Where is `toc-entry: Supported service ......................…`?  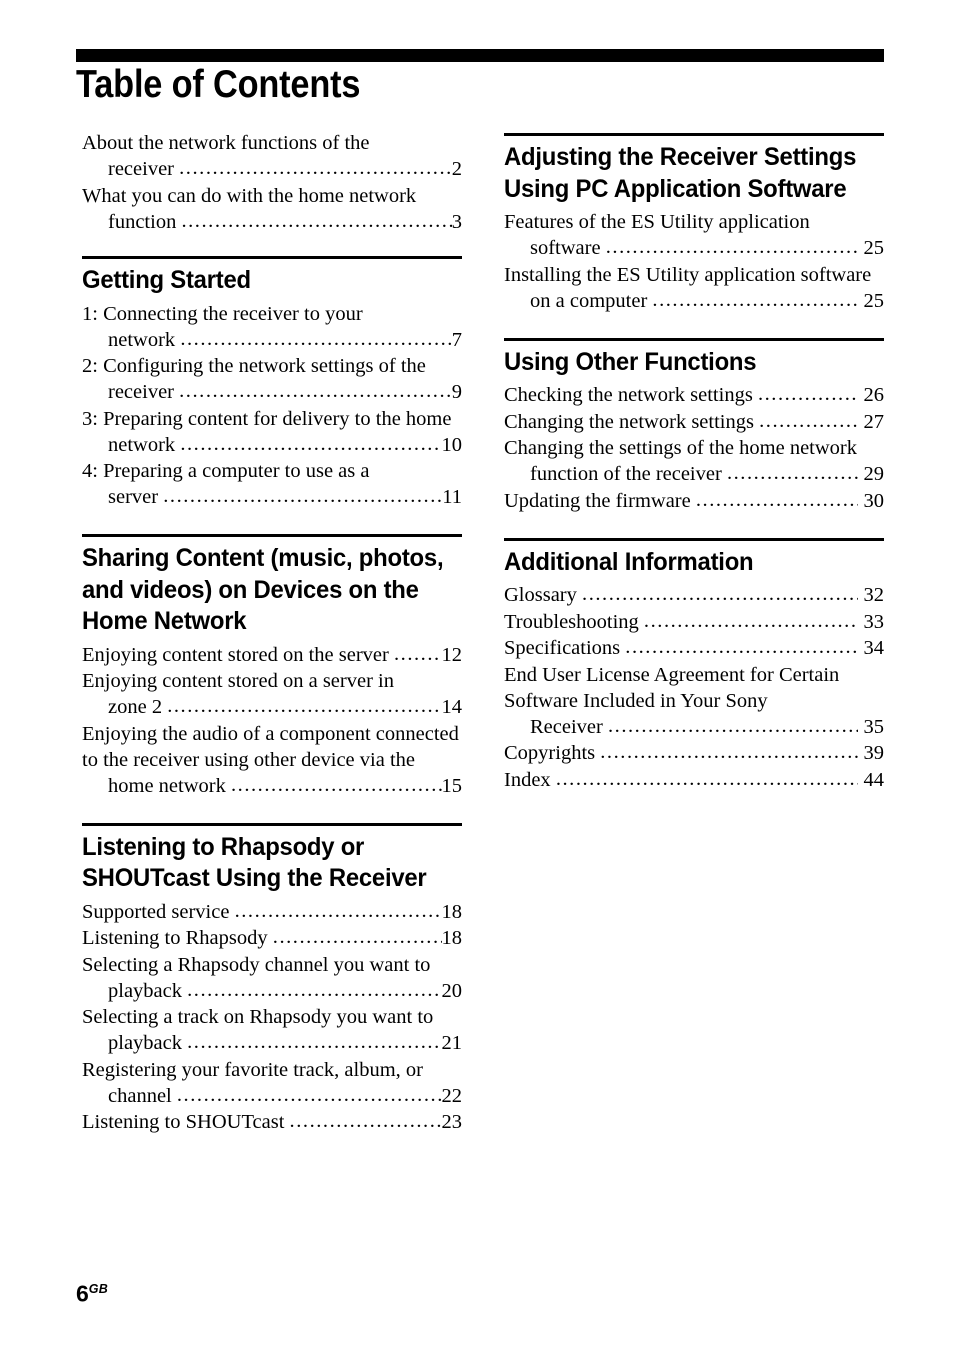 toc-entry: Supported service ......................… is located at coordinates (272, 912).